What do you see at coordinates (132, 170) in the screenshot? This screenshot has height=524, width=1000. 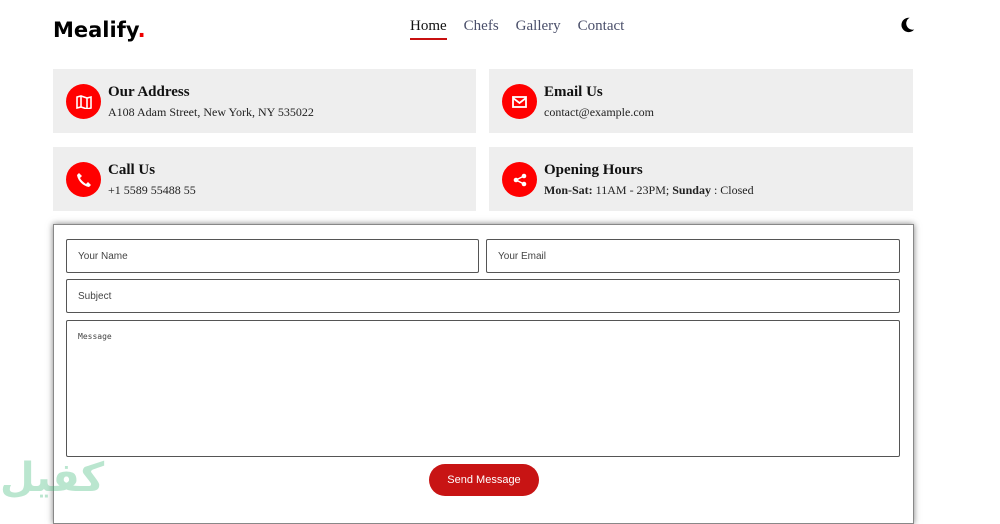 I see `card-title: Call Us` at bounding box center [132, 170].